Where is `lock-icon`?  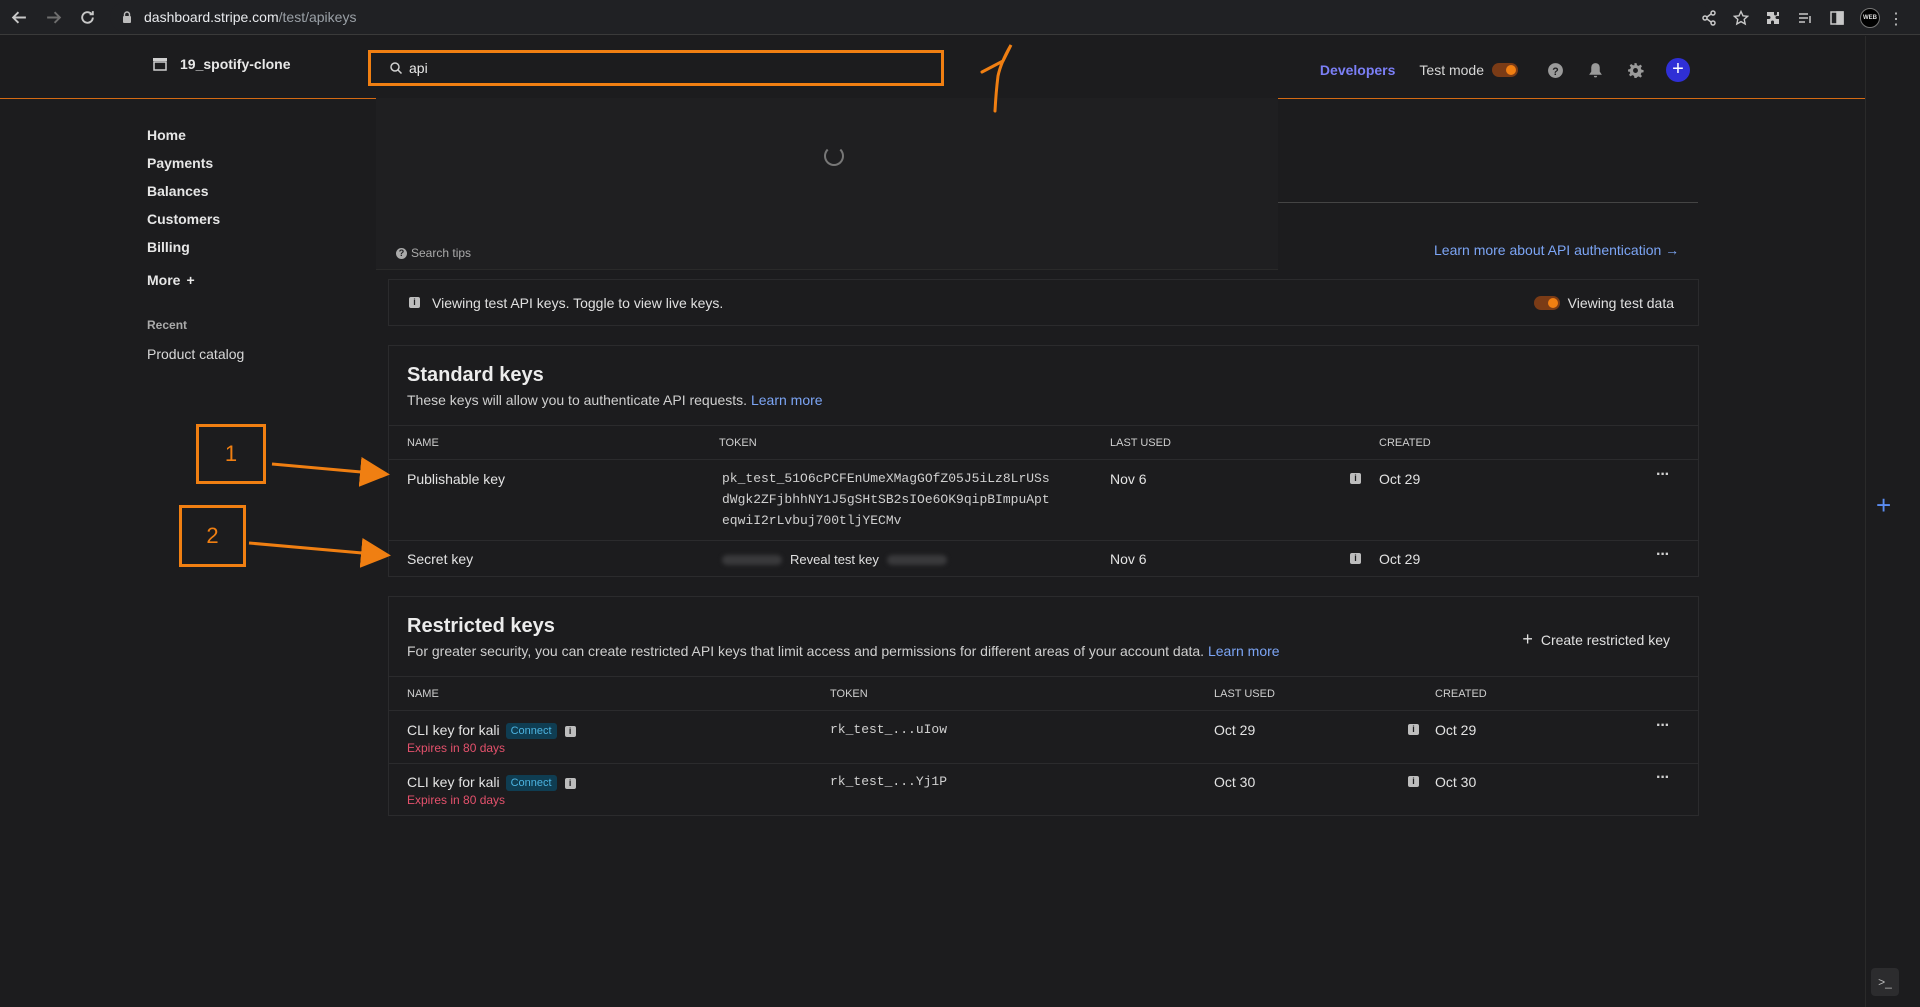 lock-icon is located at coordinates (127, 17).